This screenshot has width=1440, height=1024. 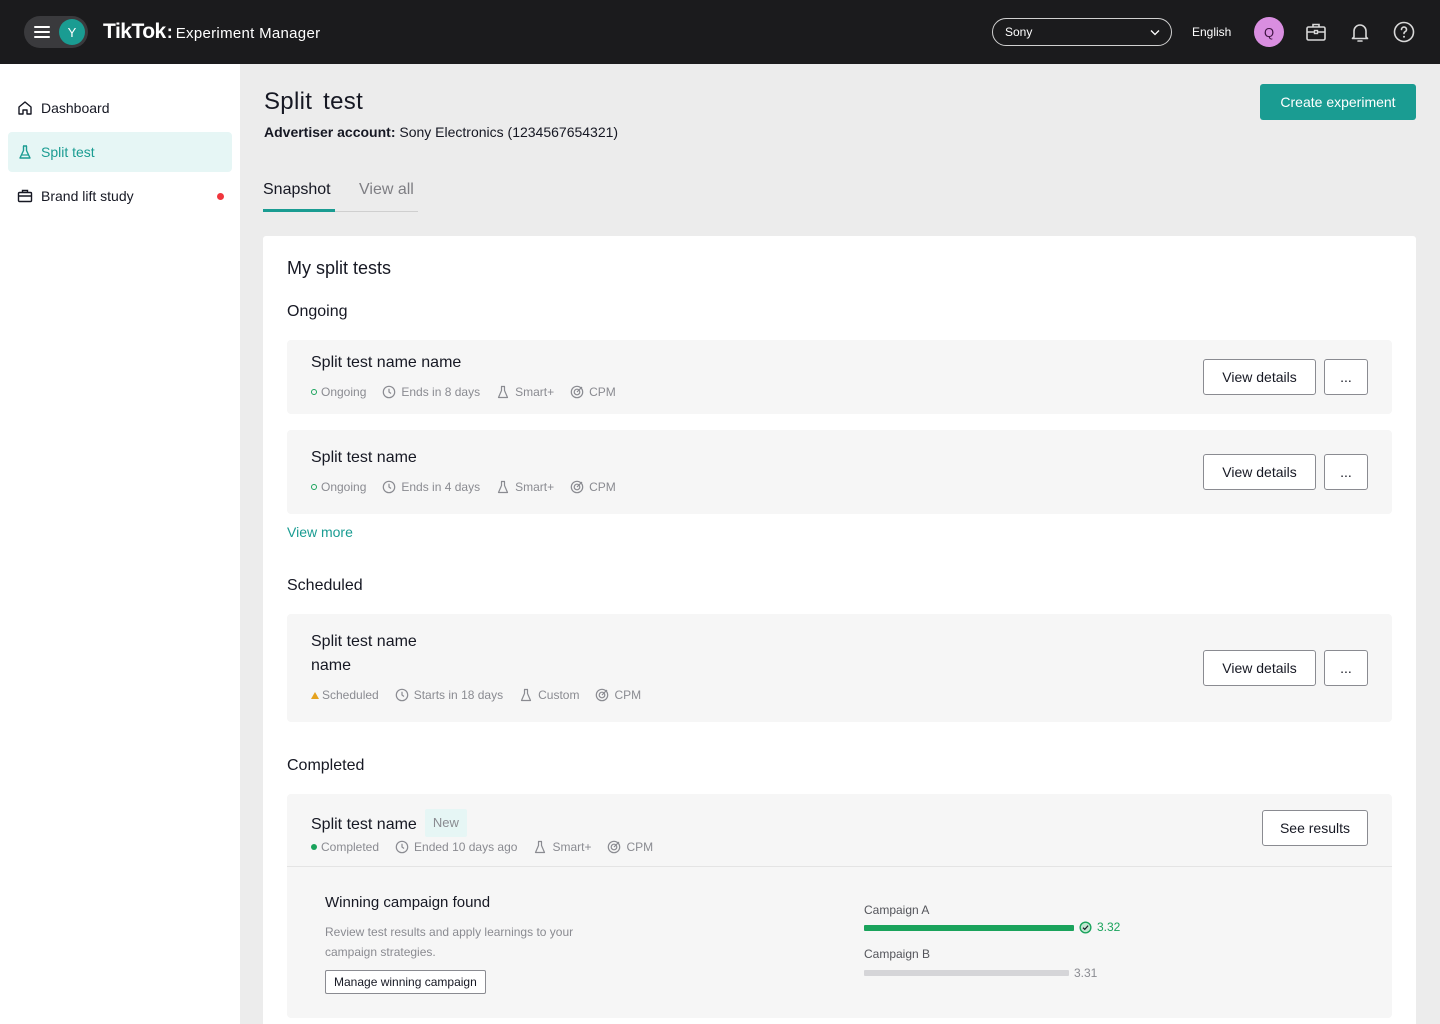 I want to click on view-more-link: View more, so click(x=320, y=532).